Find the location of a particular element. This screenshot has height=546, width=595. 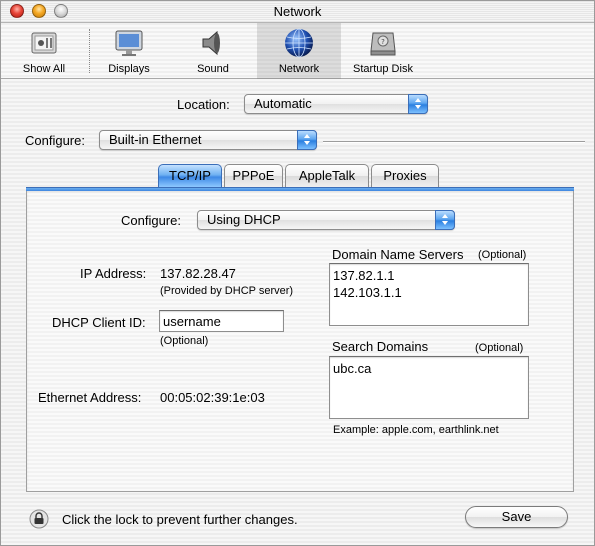

dhcp-client-id-label: DHCP Client ID: is located at coordinates (99, 322).